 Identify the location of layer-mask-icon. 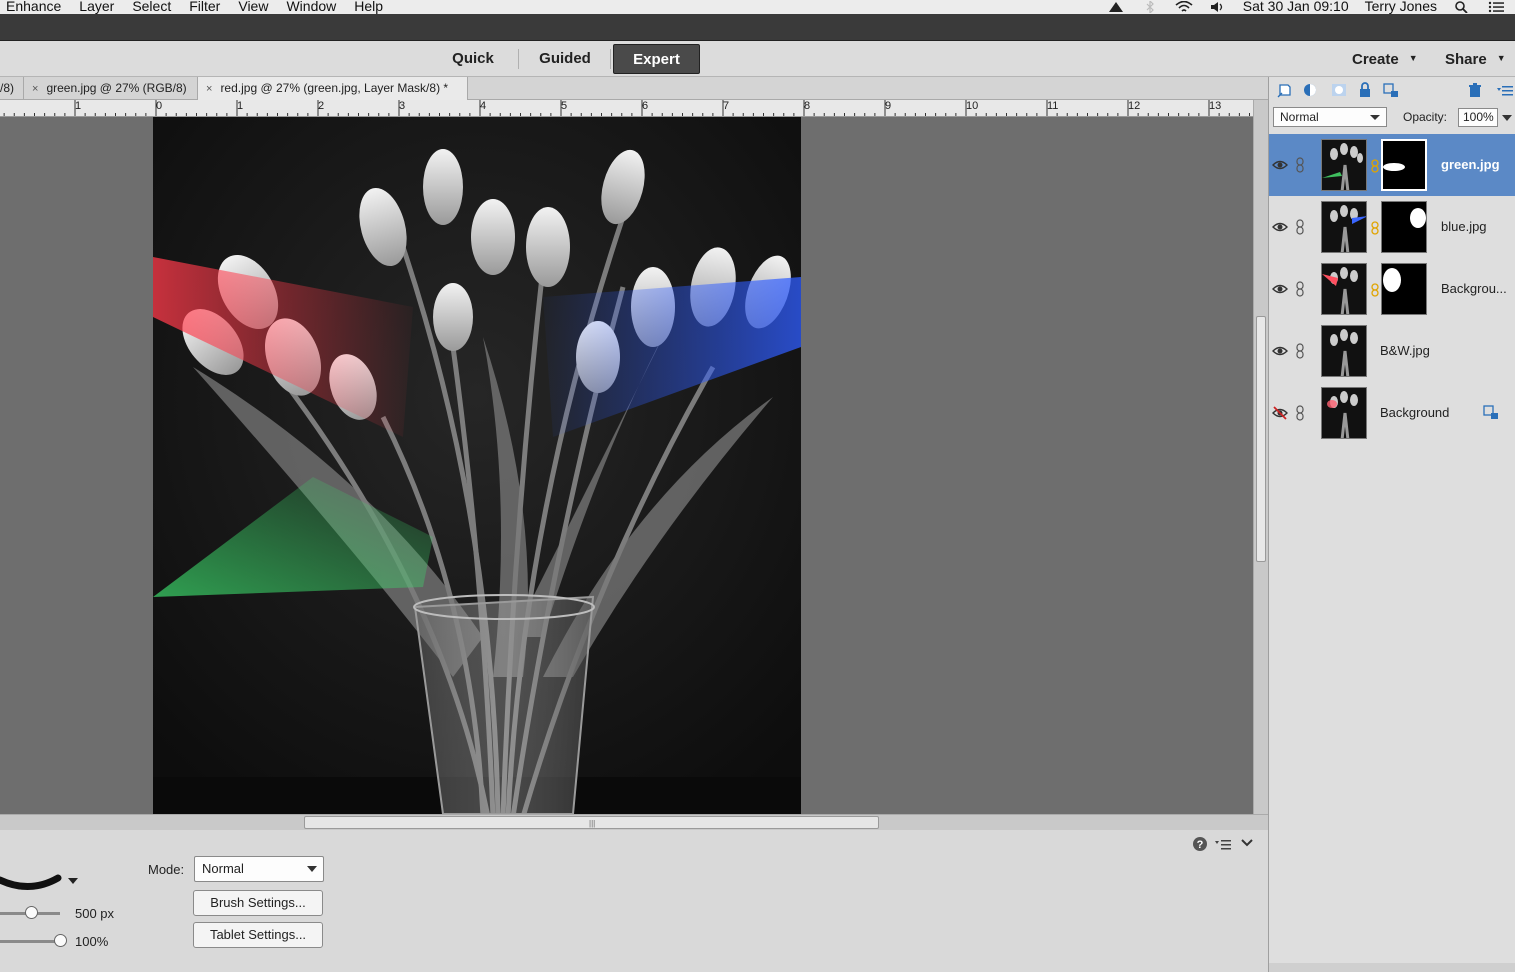
(1339, 90).